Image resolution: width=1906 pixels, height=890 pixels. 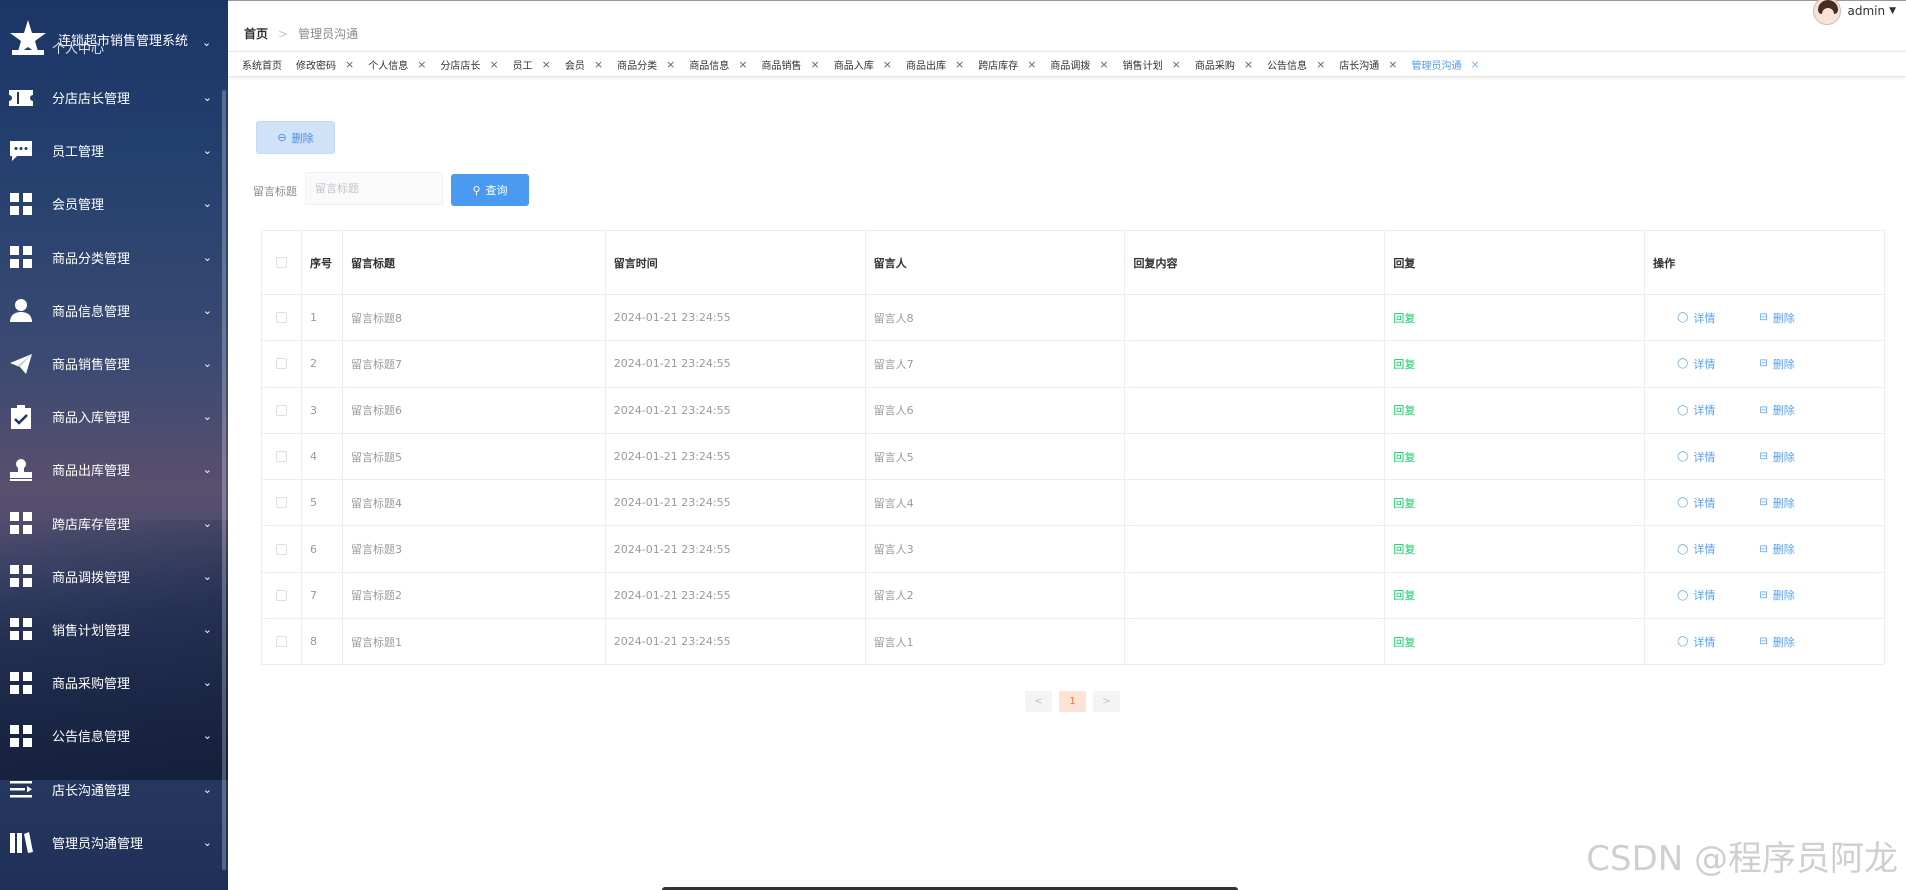 I want to click on tab-13: 销售计划 ×, so click(x=1152, y=64).